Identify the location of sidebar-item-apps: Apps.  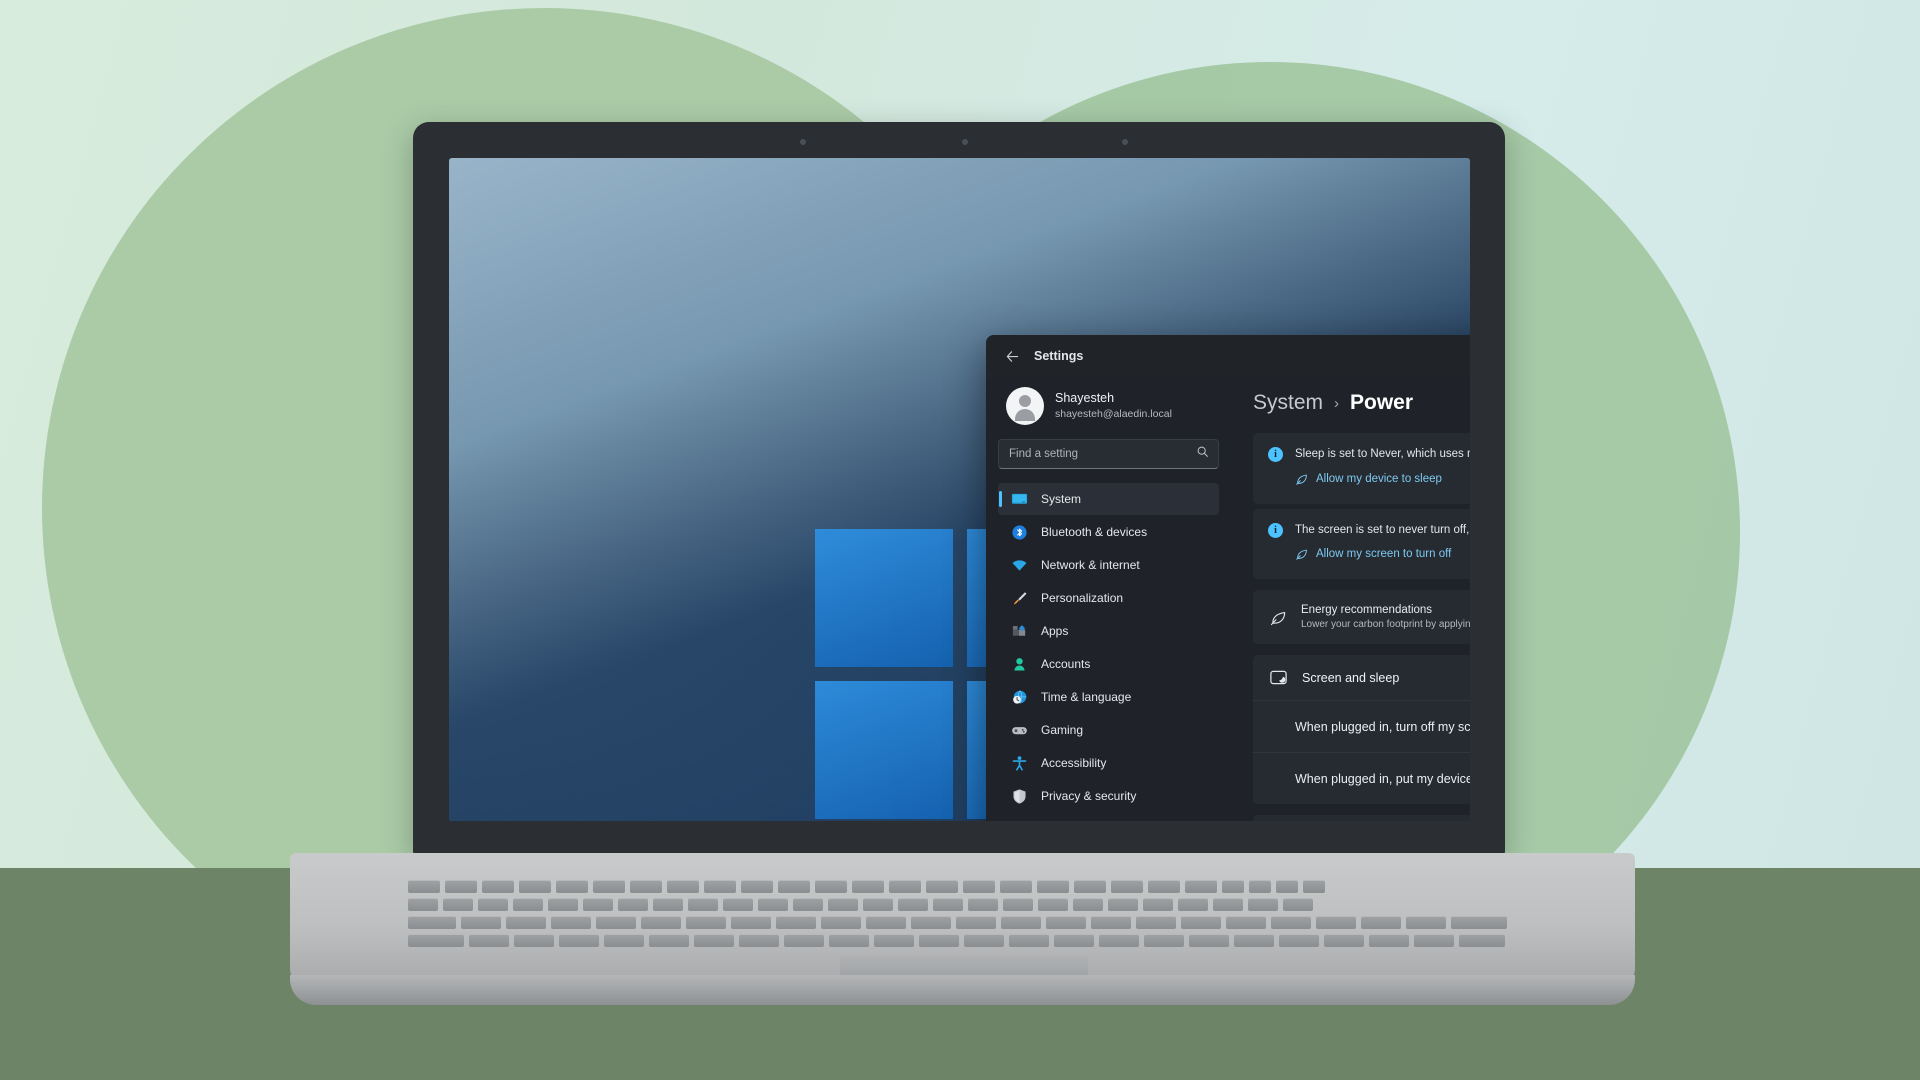
(1108, 631).